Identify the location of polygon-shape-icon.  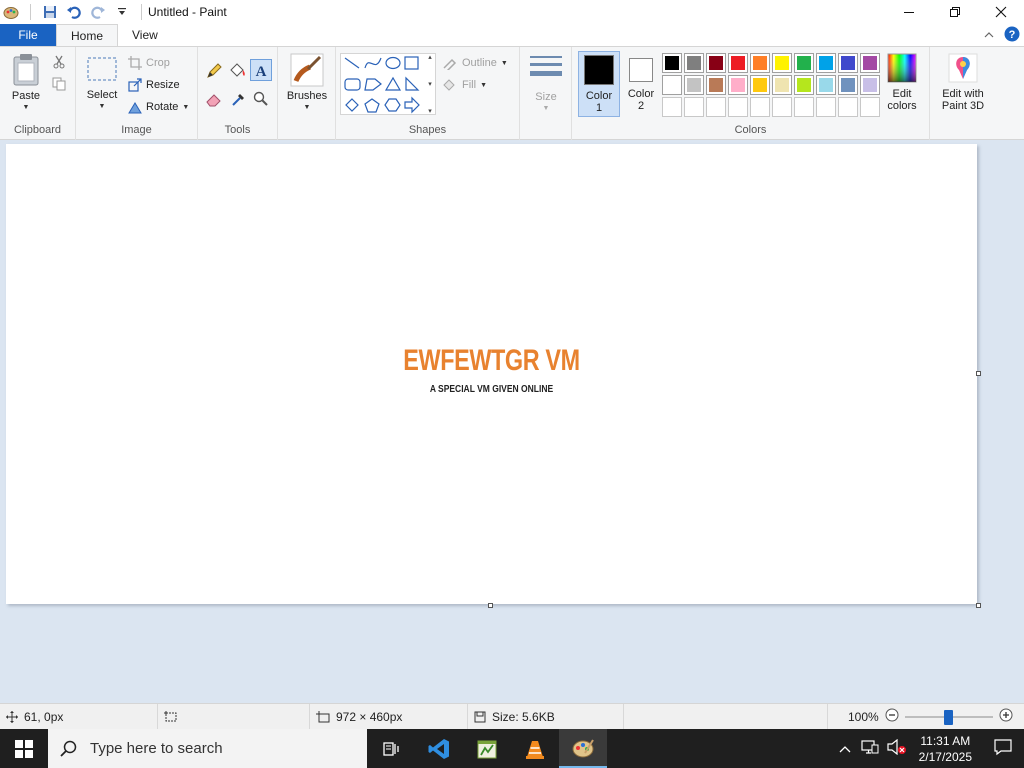
(373, 84).